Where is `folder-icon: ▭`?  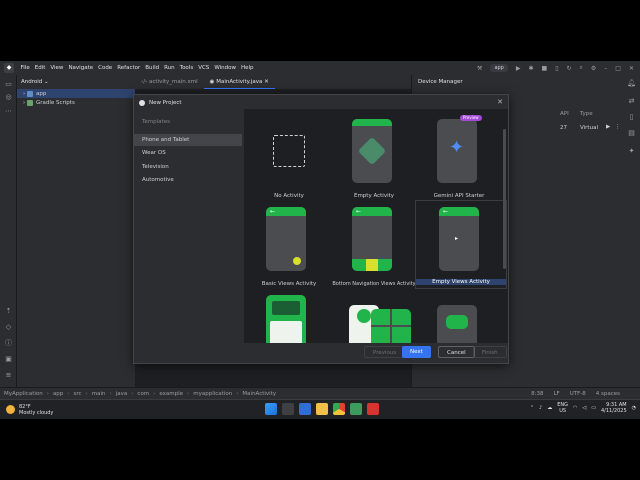 folder-icon: ▭ is located at coordinates (8, 84).